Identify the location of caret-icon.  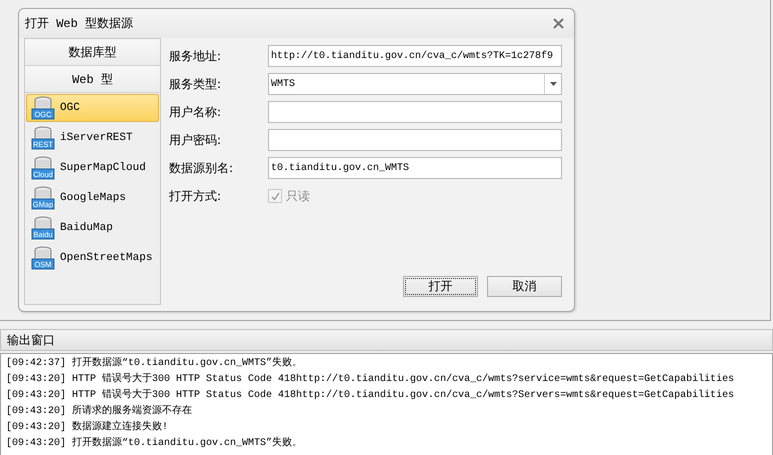
(553, 84).